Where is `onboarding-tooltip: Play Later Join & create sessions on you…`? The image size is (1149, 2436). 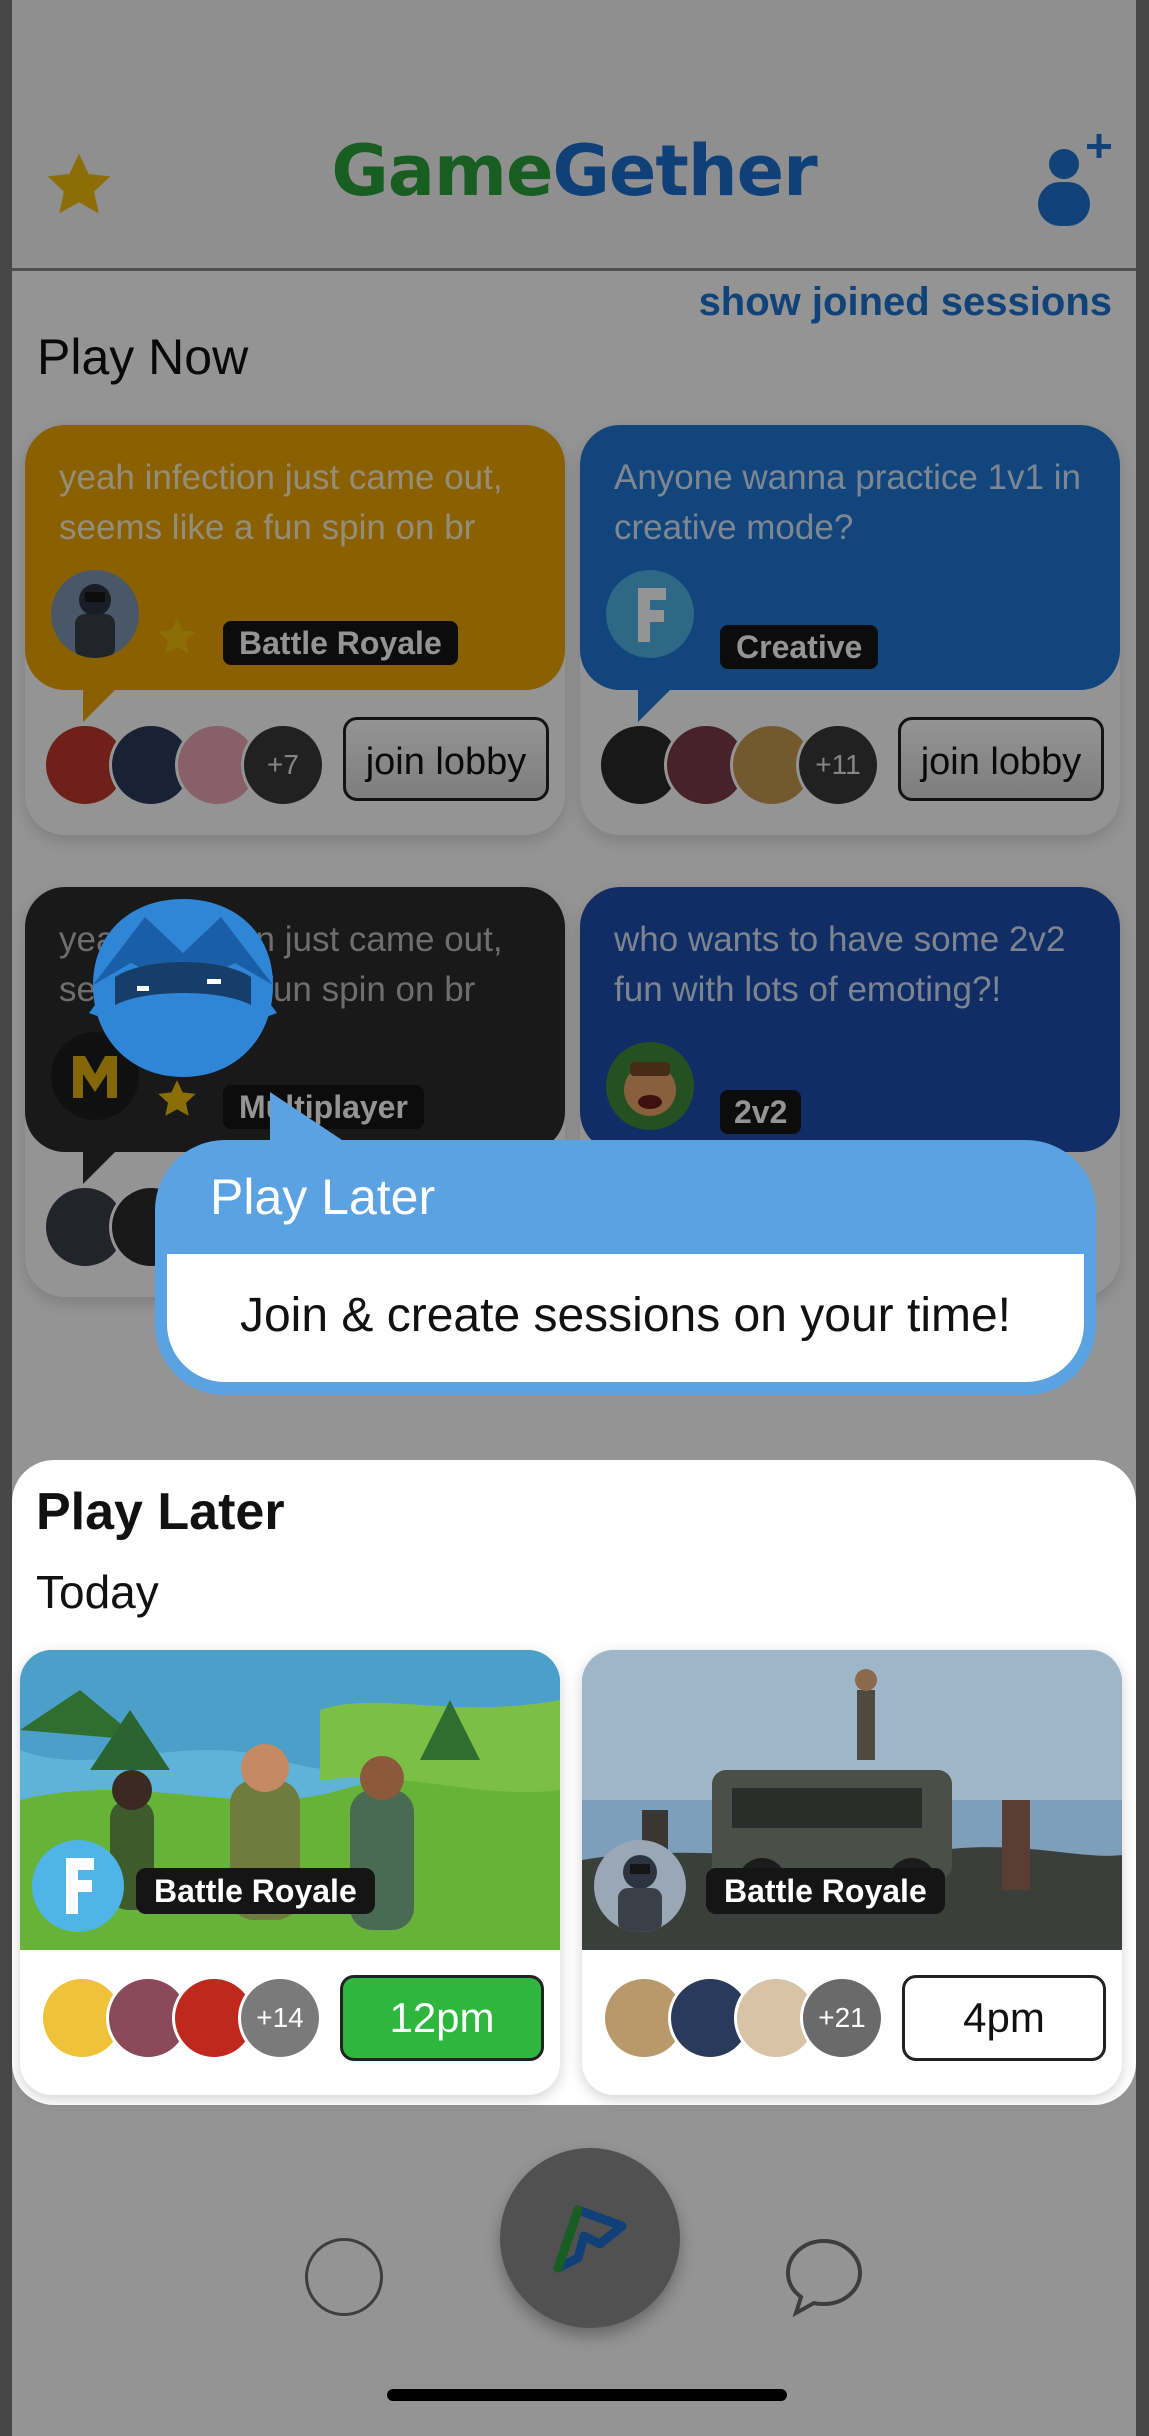
onboarding-tooltip: Play Later Join & create sessions on you… is located at coordinates (625, 1267).